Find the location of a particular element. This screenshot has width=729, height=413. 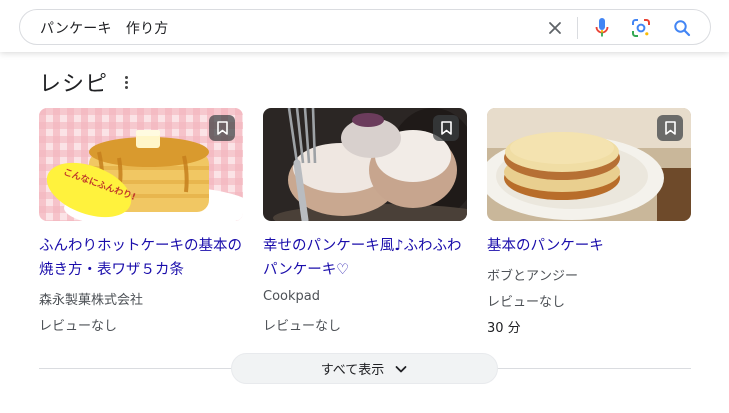

search-submit-button is located at coordinates (682, 28).